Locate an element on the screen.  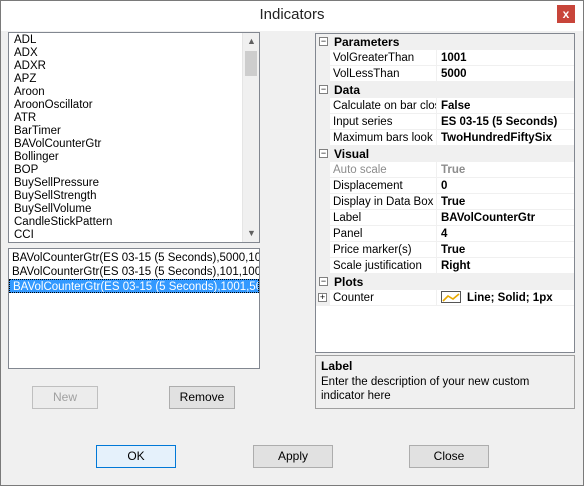
help-title: Label is located at coordinates (337, 366).